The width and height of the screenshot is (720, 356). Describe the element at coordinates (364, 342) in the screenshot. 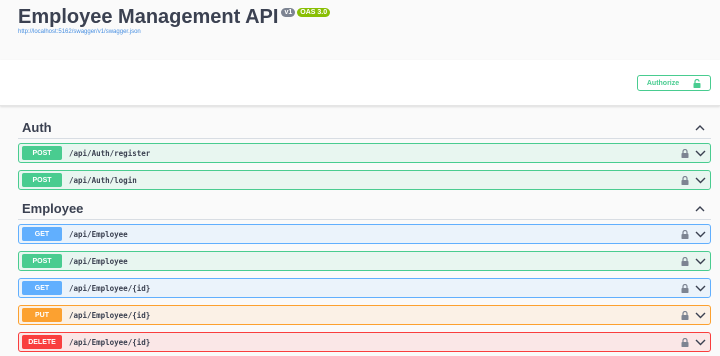

I see `operation-delete-employee-by-id: DELETE /api/Employee/{id}` at that location.